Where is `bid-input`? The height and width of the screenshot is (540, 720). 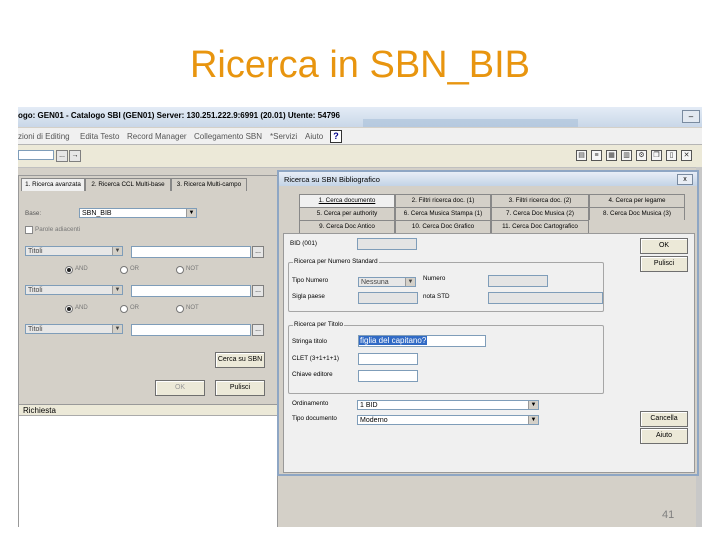 bid-input is located at coordinates (387, 244).